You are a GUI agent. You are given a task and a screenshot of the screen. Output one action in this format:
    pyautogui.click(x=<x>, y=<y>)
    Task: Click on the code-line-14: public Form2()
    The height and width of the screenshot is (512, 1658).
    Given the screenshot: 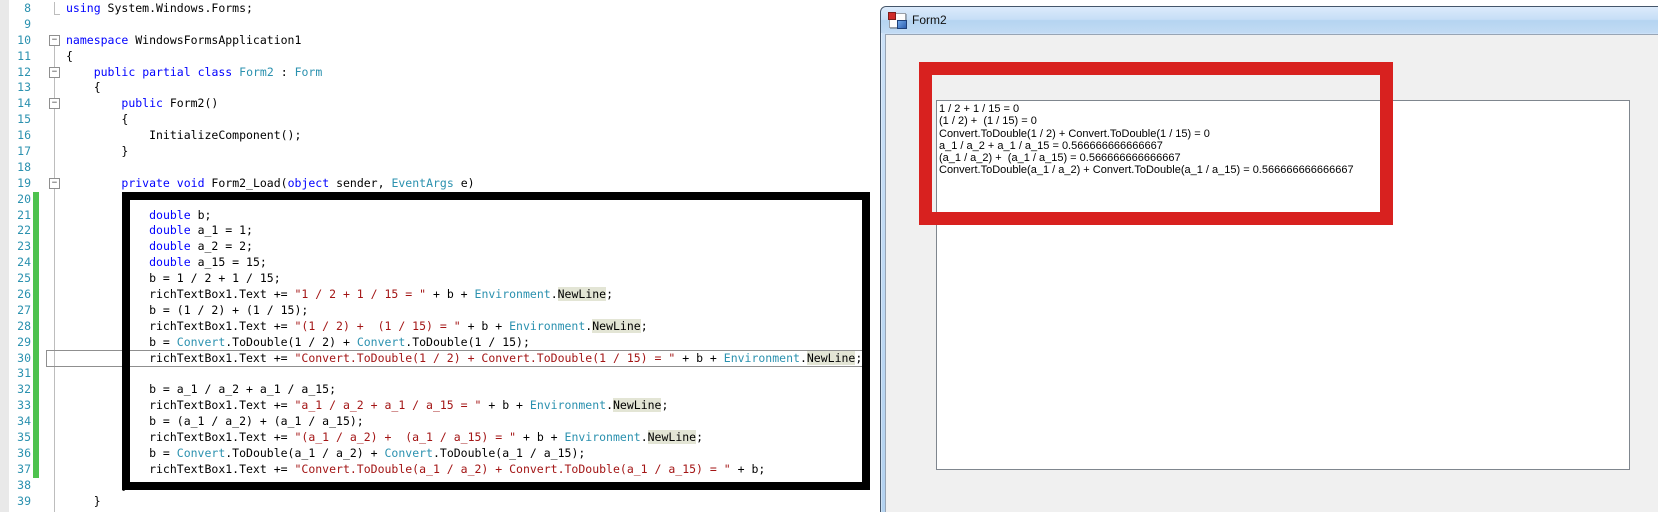 What is the action you would take?
    pyautogui.click(x=473, y=104)
    